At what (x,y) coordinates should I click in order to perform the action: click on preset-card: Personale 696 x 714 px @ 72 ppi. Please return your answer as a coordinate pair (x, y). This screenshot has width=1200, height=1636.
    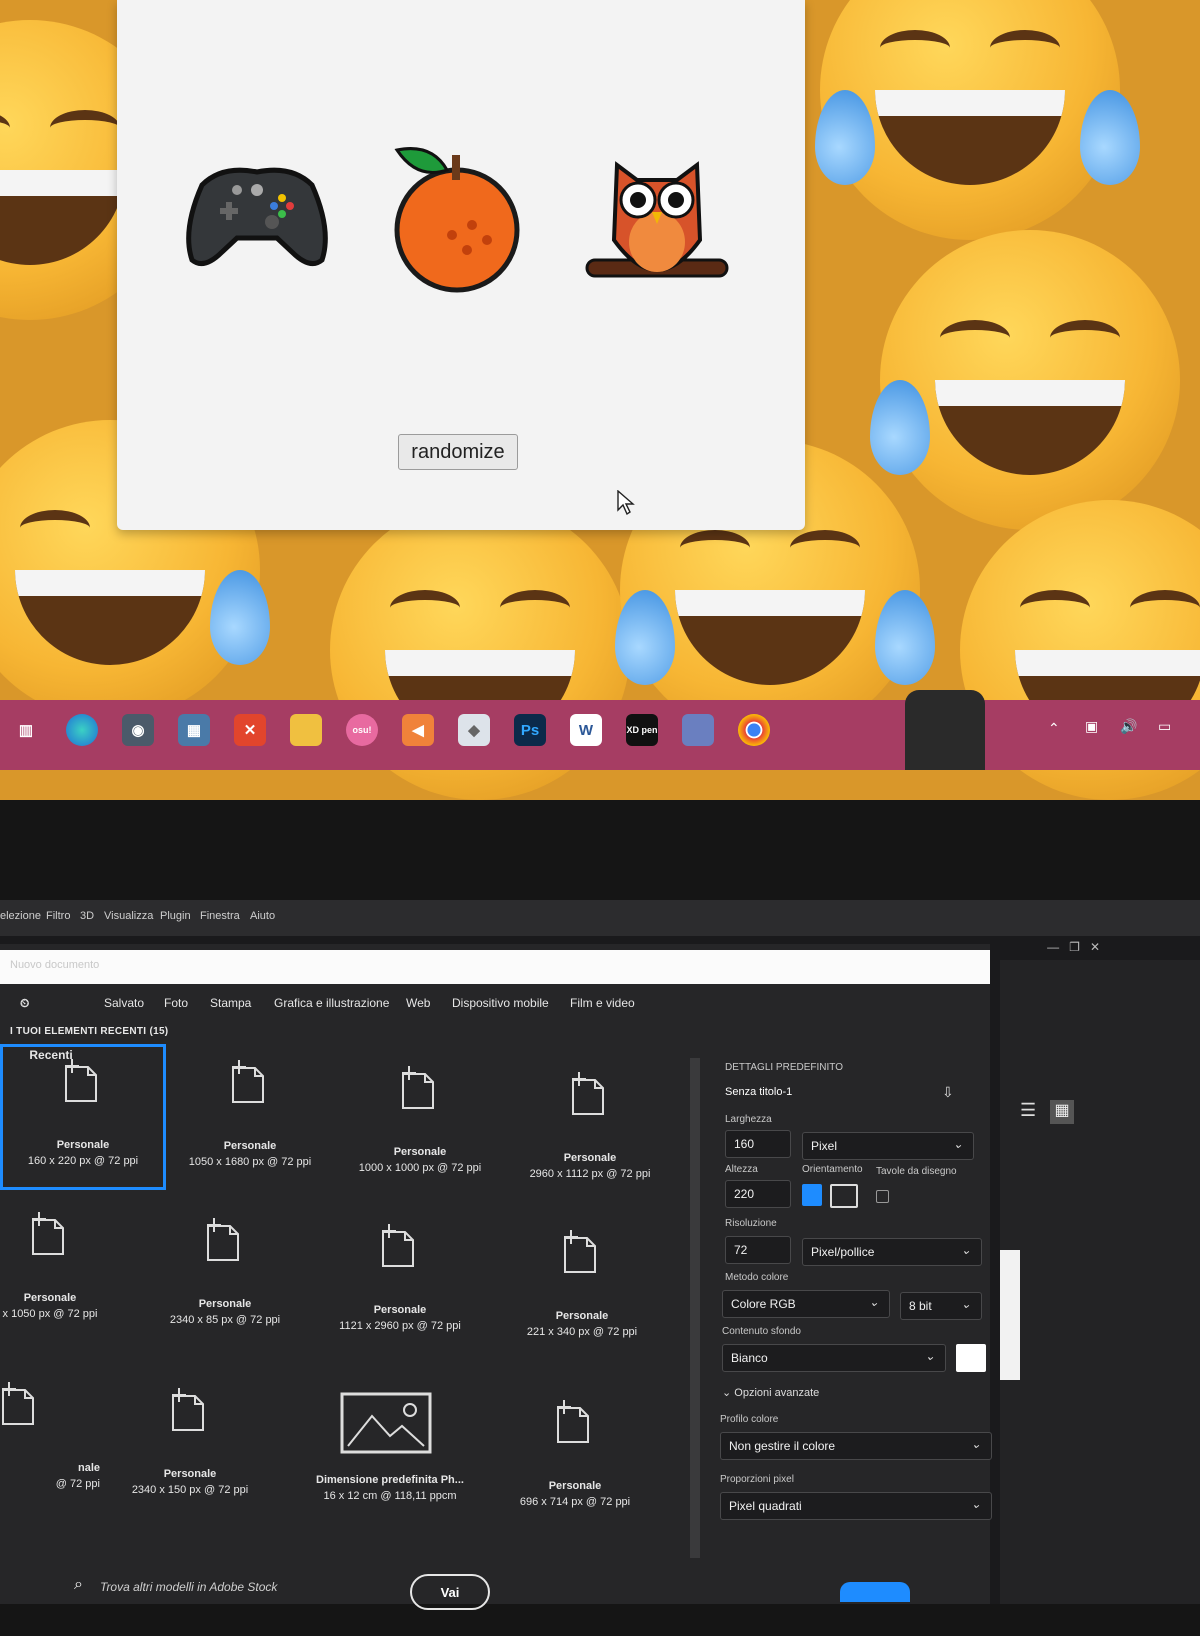
    Looking at the image, I should click on (575, 1458).